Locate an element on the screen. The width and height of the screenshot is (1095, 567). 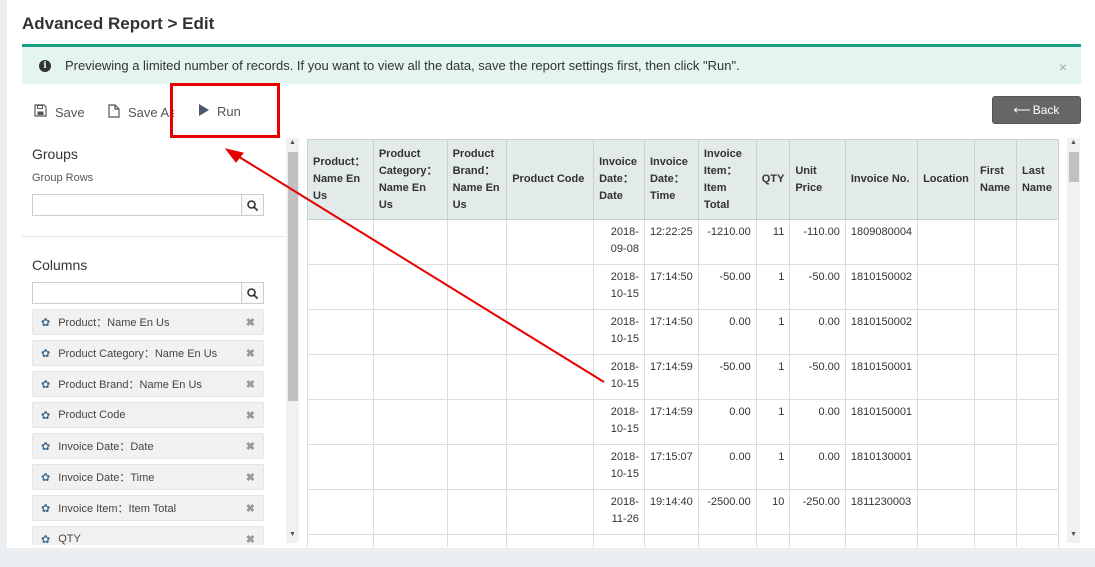
column-item: ✿ Invoice Date：Time ✖ is located at coordinates (148, 477).